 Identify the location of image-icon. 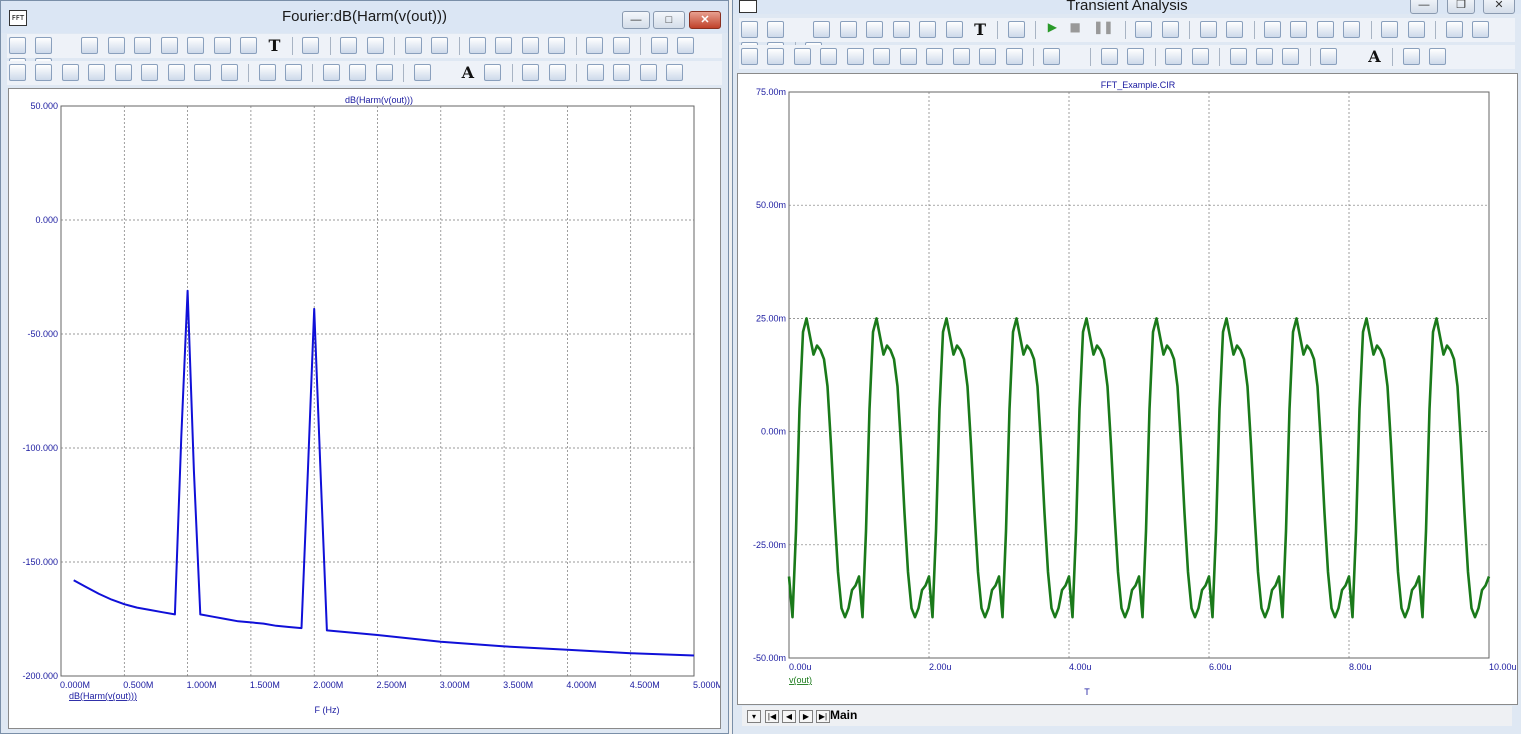
(90, 45).